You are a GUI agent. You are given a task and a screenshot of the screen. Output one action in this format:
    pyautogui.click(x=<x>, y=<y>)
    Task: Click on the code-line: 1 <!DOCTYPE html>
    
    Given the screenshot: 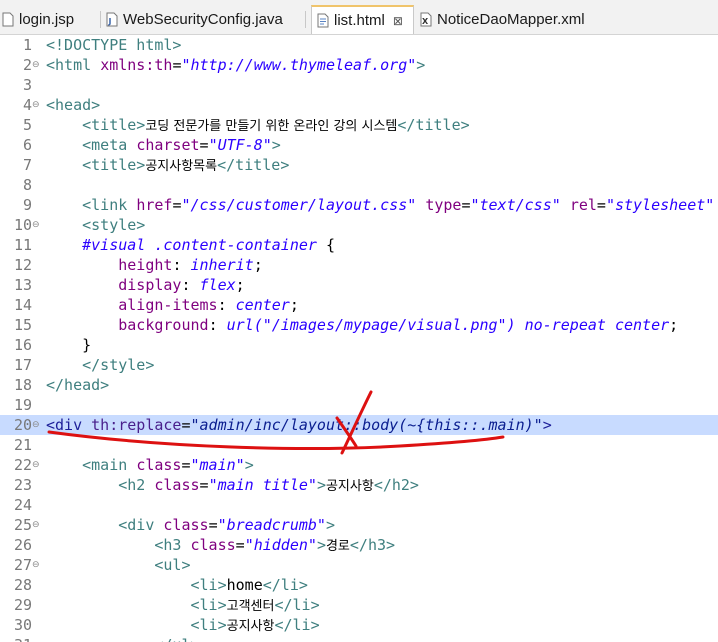 What is the action you would take?
    pyautogui.click(x=359, y=45)
    